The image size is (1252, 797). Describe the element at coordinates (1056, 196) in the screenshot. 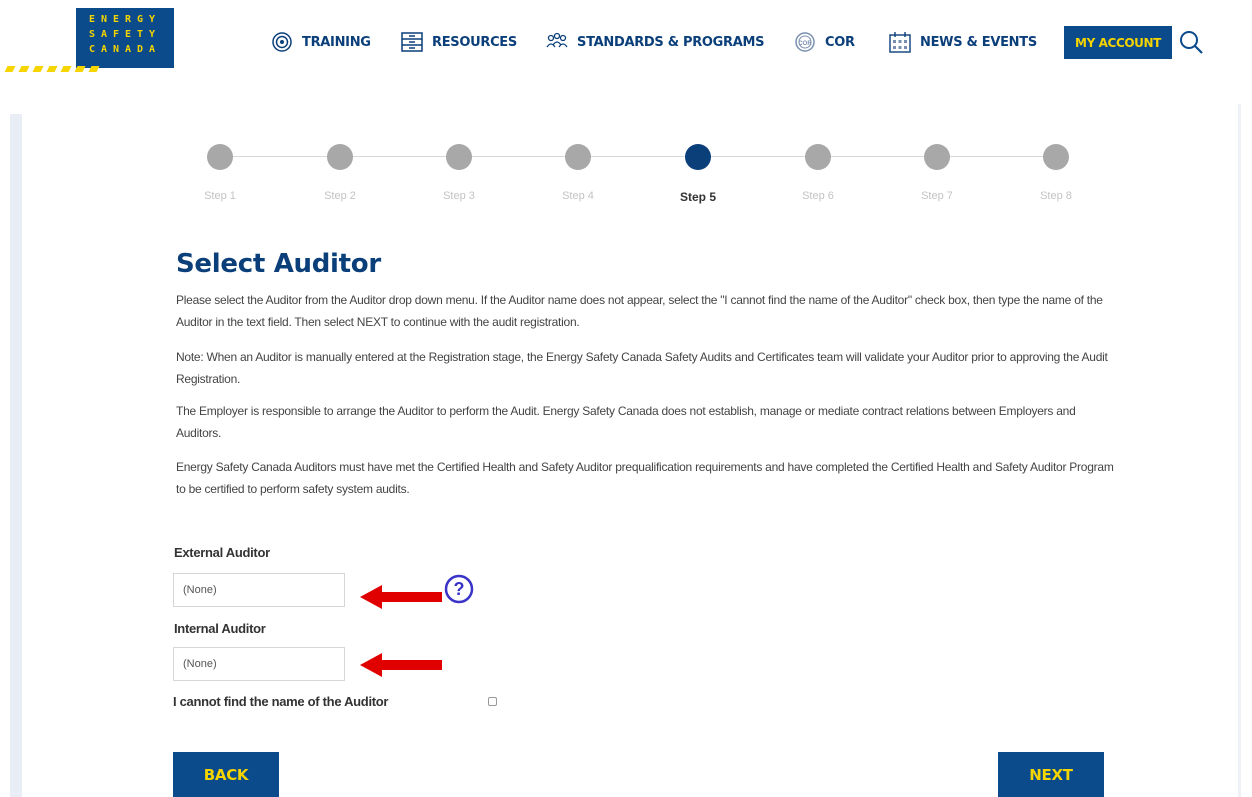

I see `step-label: Step 8` at that location.